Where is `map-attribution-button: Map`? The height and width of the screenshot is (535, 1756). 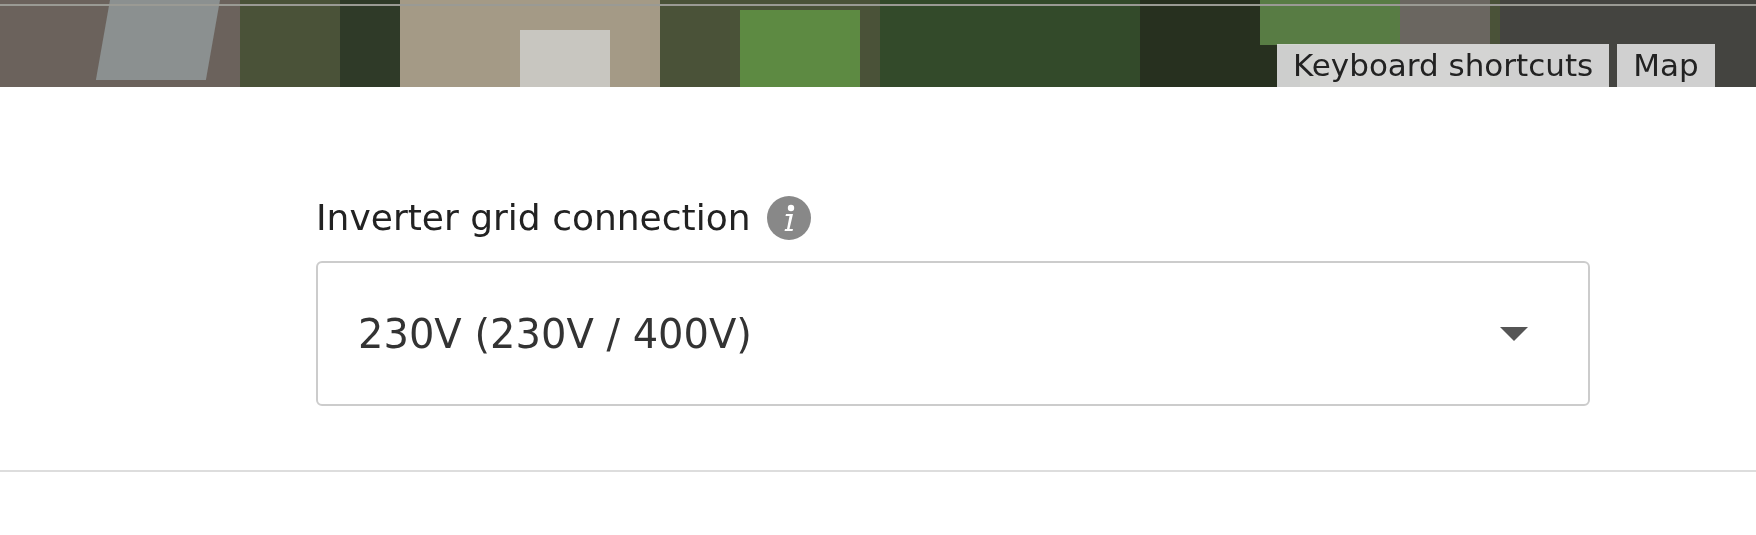 map-attribution-button: Map is located at coordinates (1666, 65).